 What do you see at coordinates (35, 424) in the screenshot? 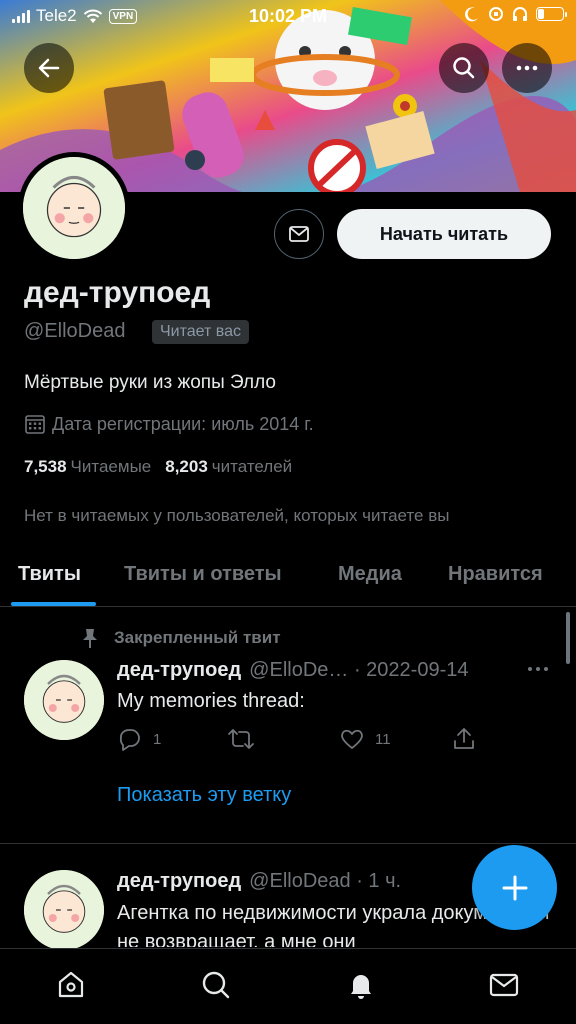
I see `calendar-icon` at bounding box center [35, 424].